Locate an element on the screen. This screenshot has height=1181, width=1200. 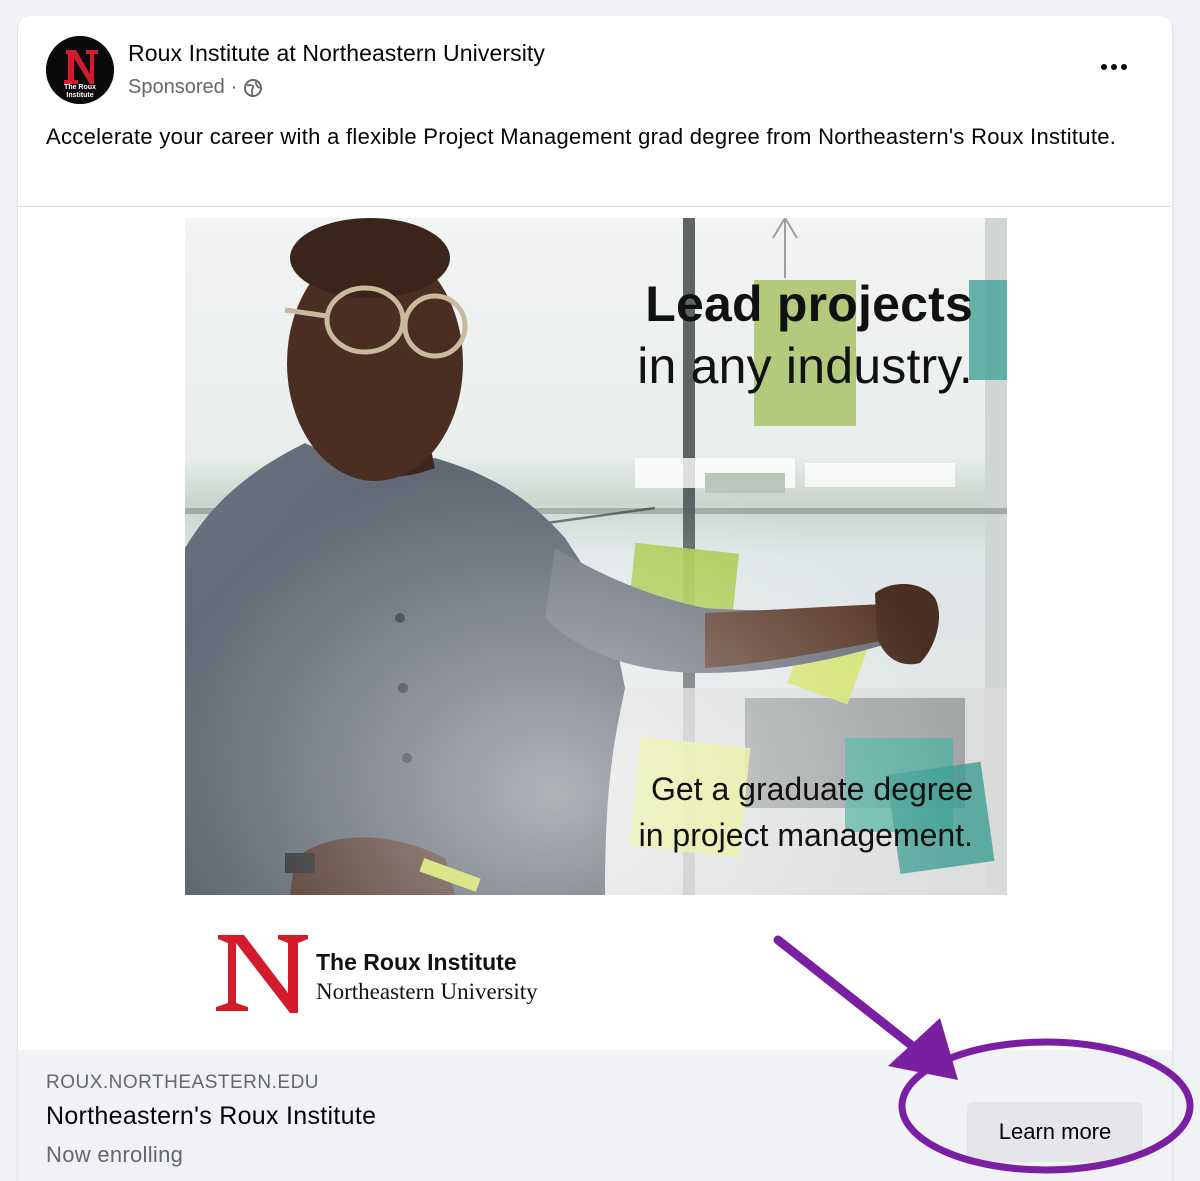
link-description: Now enrolling is located at coordinates (115, 1154).